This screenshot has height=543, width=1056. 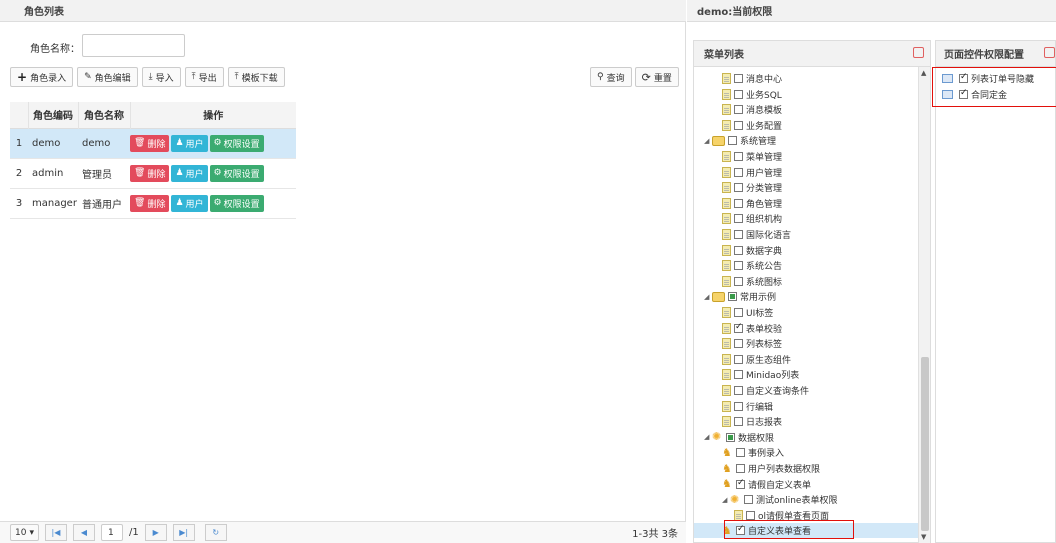 I want to click on scroll-up-icon: ▲, so click(x=923, y=73).